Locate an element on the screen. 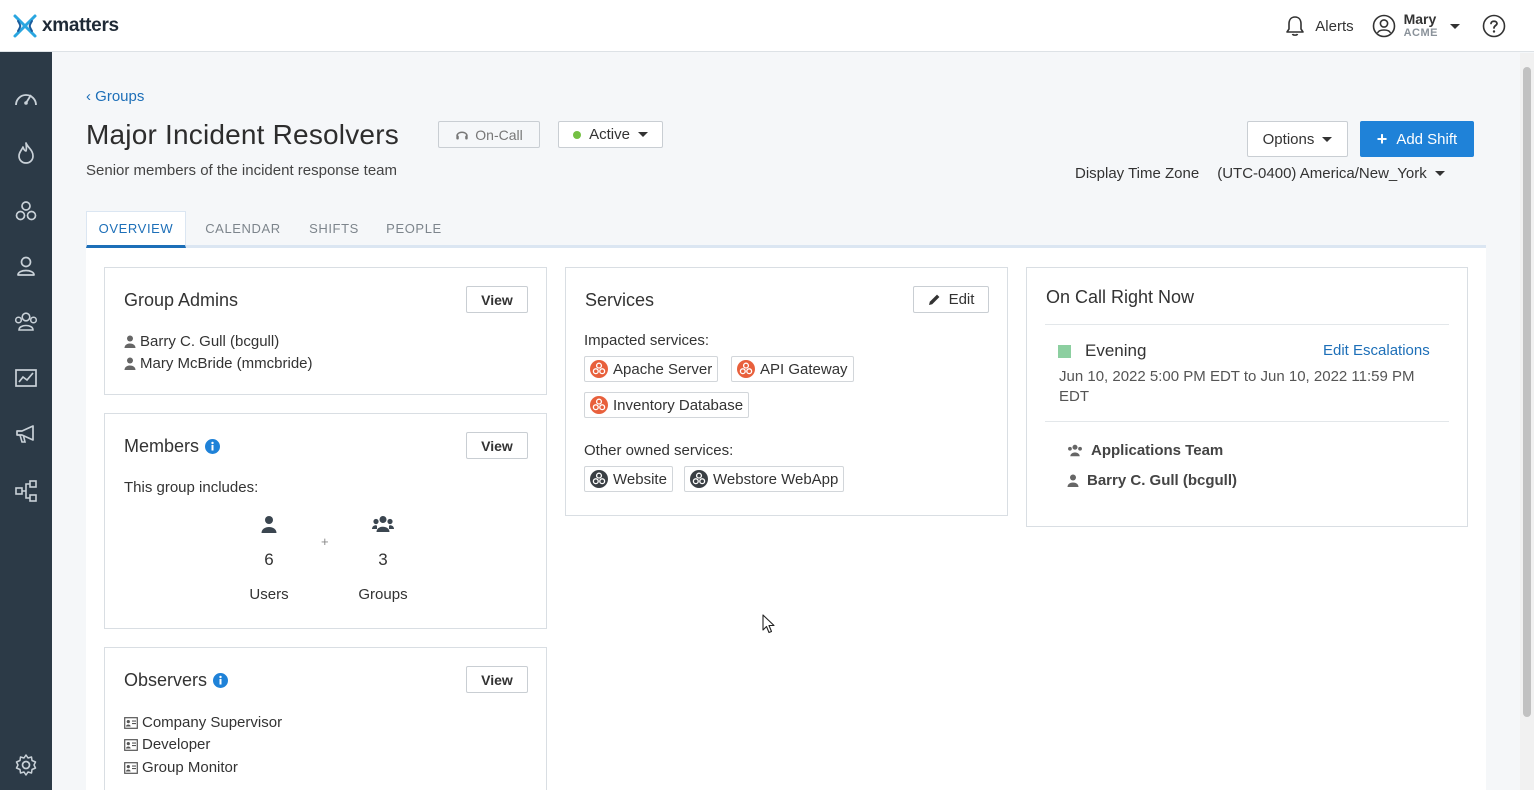  services-icon is located at coordinates (26, 211).